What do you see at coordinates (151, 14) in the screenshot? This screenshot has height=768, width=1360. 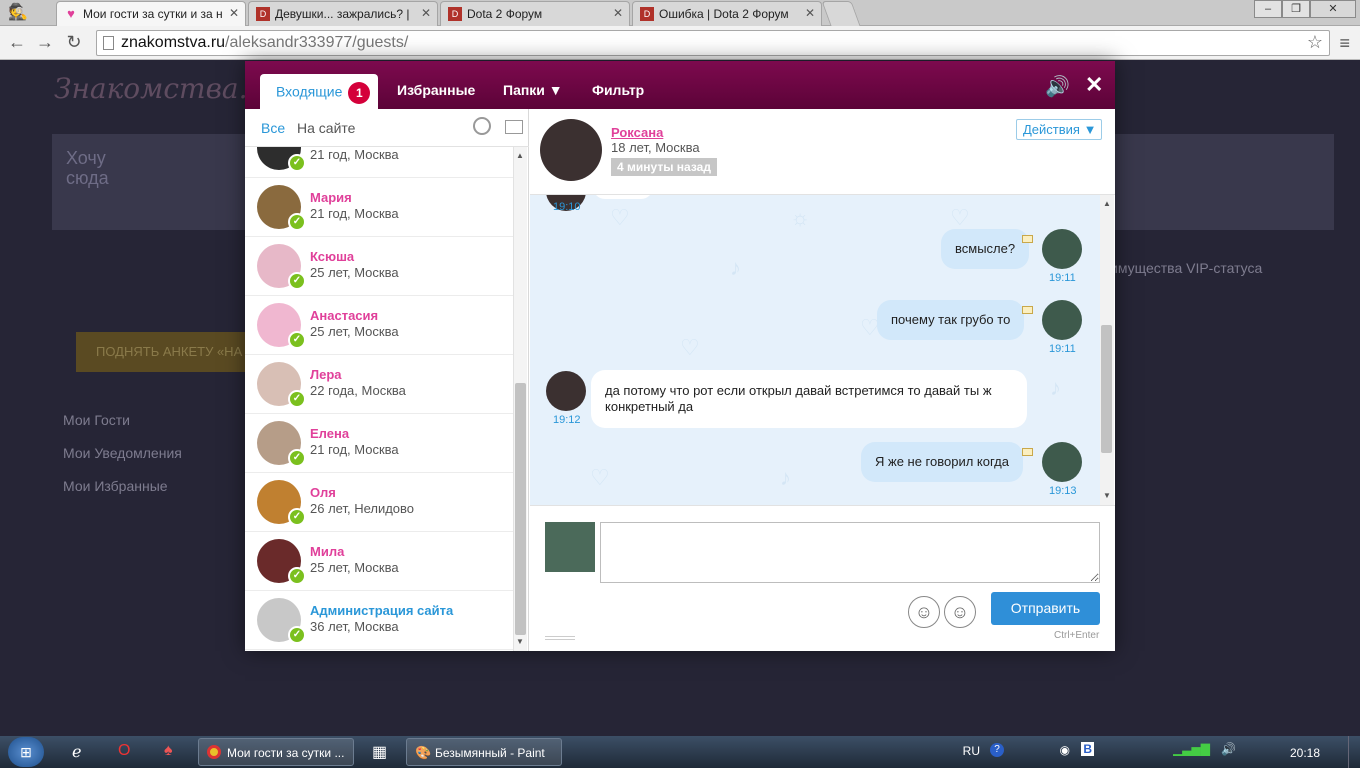 I see `browser-tab-guests: ♥ Мои гости за сутки и за н ✕` at bounding box center [151, 14].